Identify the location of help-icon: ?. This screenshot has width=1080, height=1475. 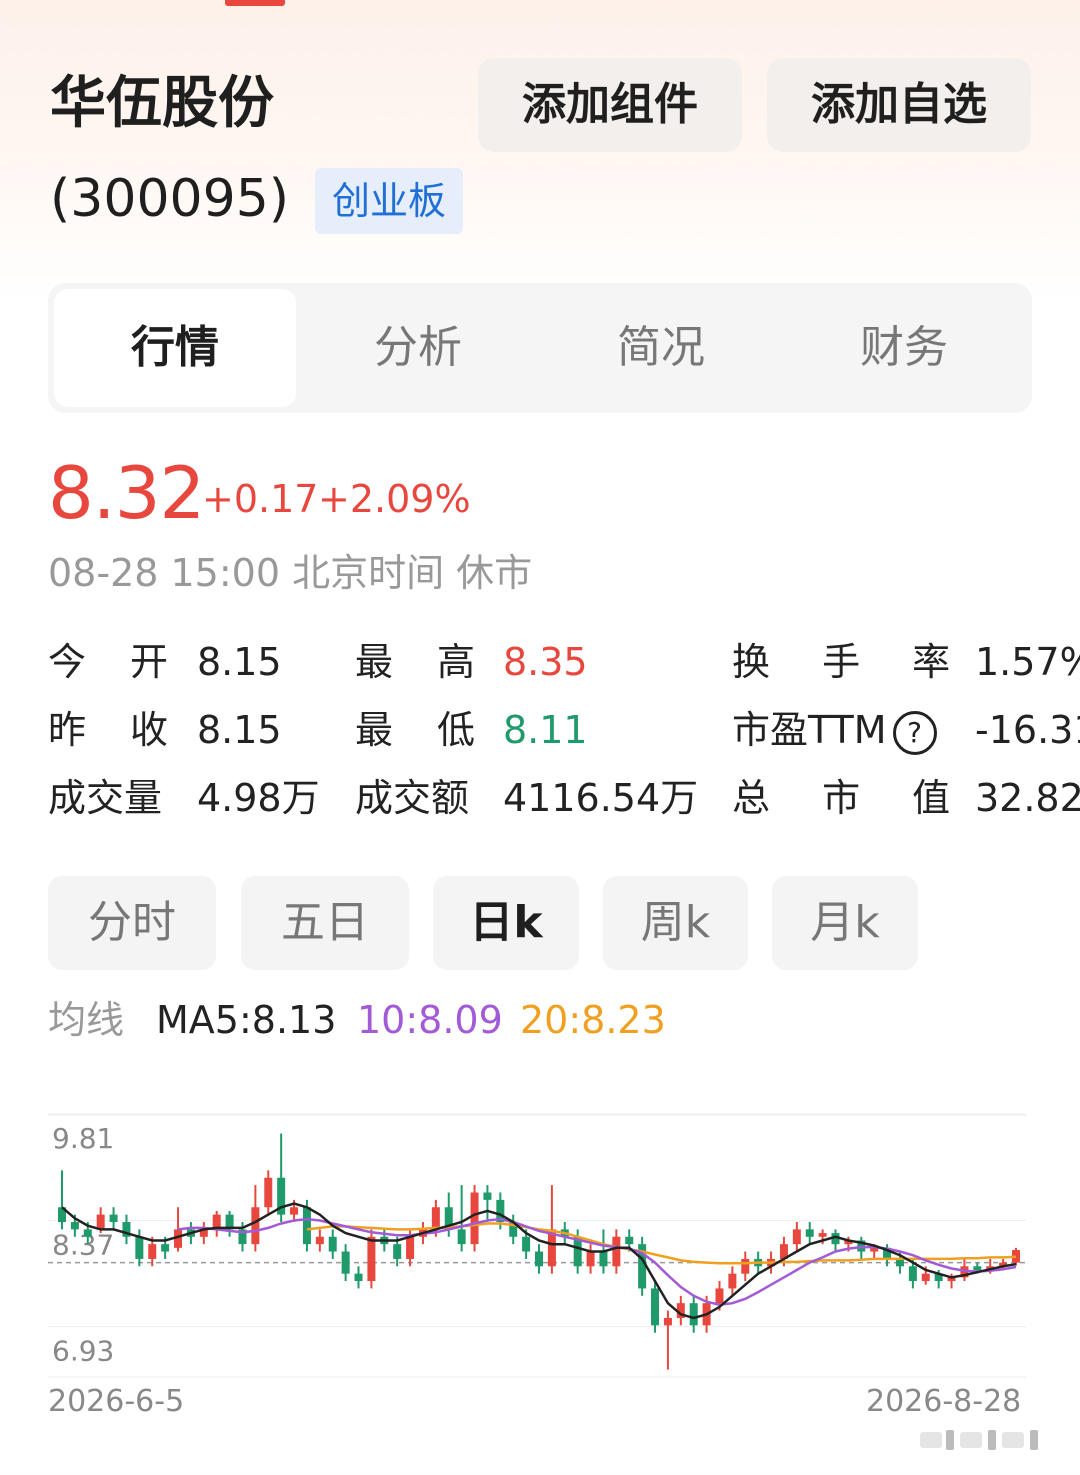
(914, 732).